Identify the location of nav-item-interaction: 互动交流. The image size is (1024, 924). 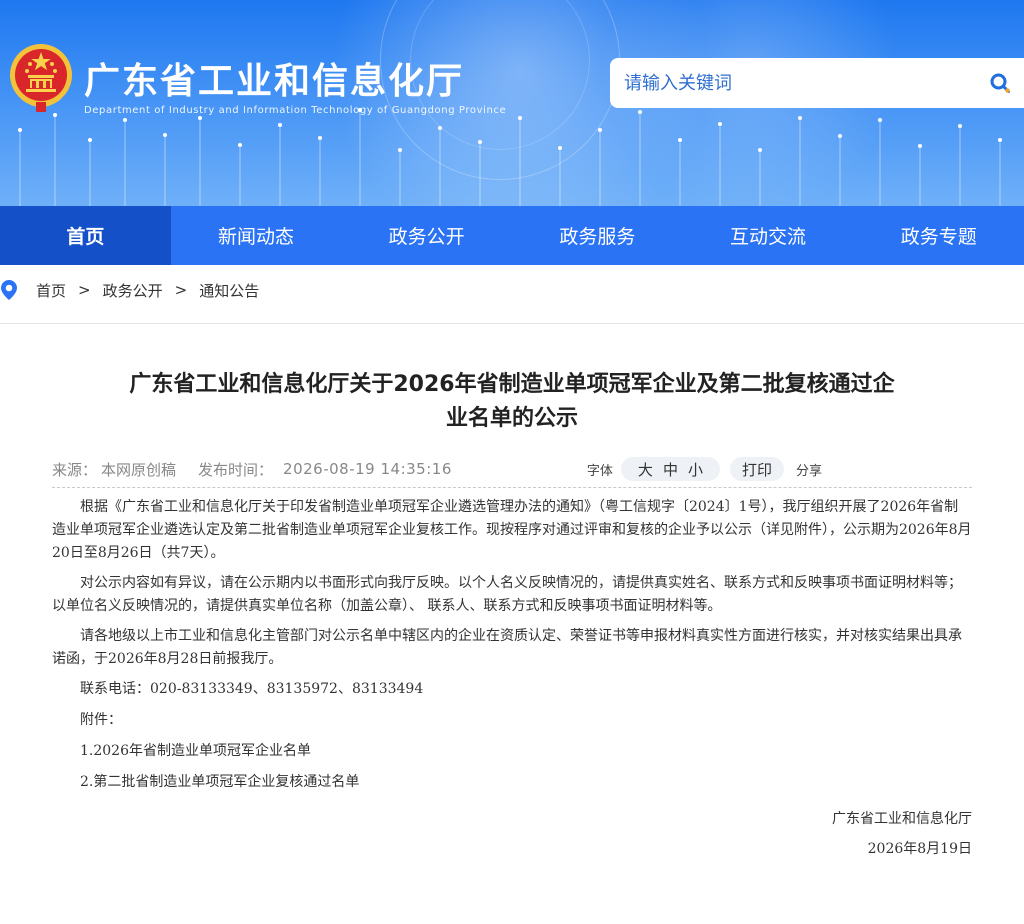
(768, 235).